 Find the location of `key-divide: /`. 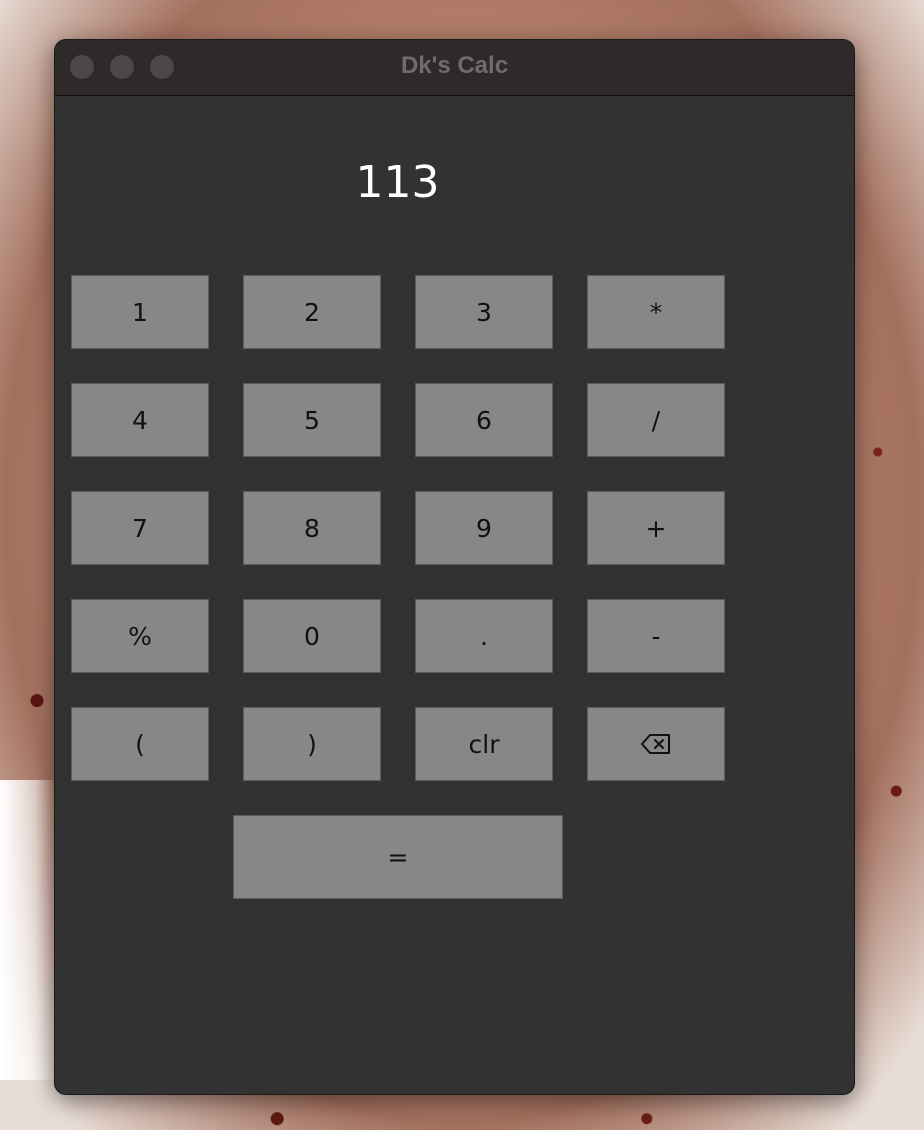

key-divide: / is located at coordinates (656, 420).